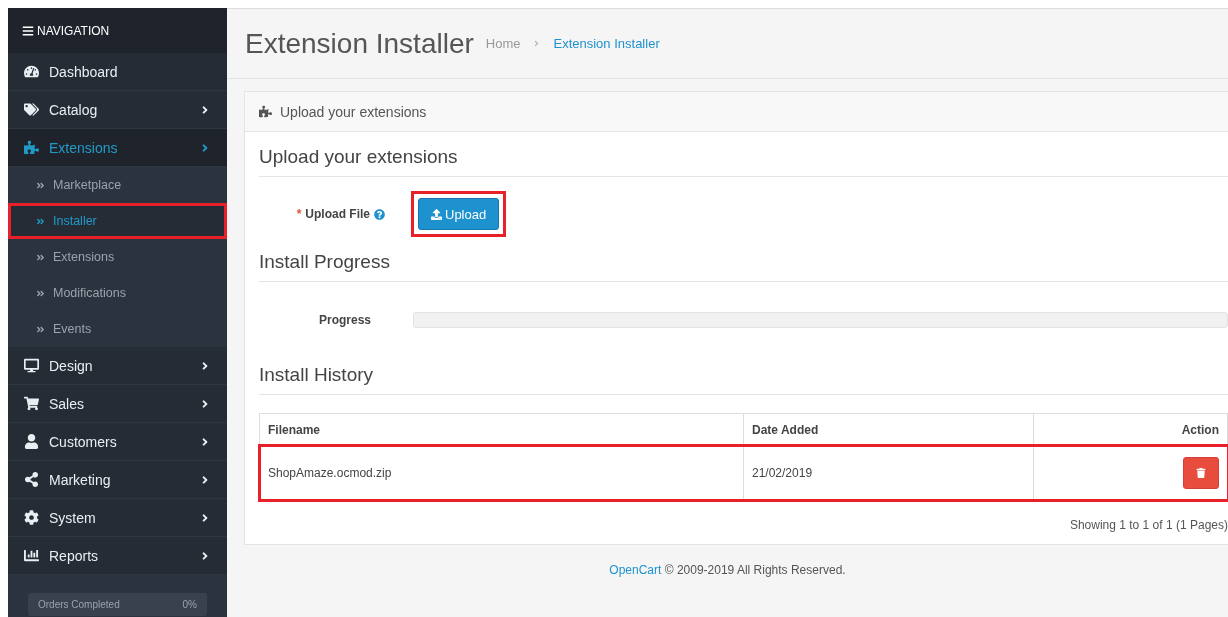  I want to click on stat-label: Orders Completed, so click(79, 604).